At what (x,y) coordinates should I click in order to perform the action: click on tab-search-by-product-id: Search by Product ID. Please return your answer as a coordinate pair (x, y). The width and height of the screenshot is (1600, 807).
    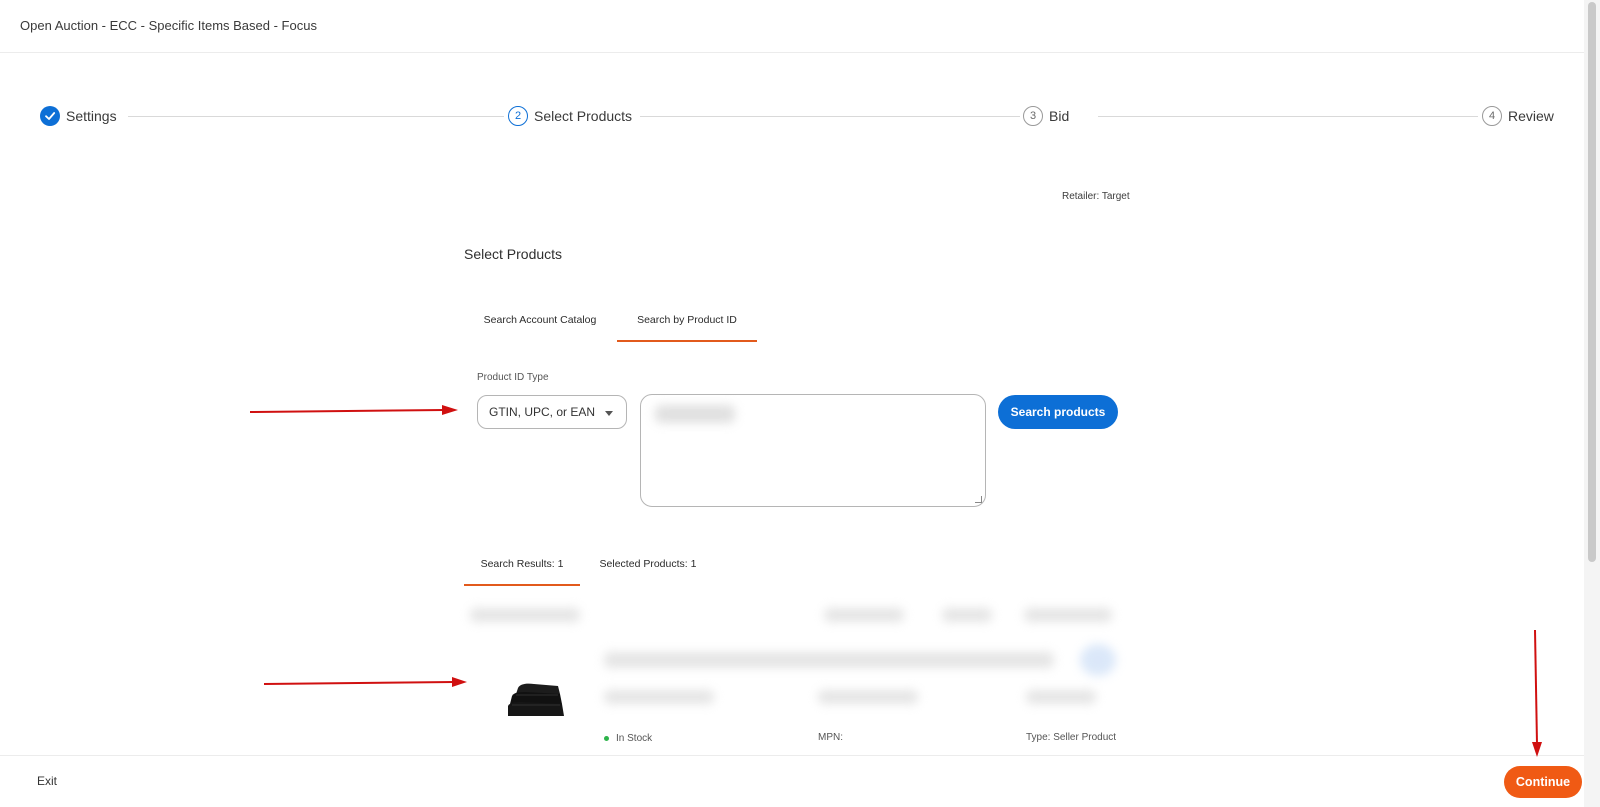
    Looking at the image, I should click on (687, 320).